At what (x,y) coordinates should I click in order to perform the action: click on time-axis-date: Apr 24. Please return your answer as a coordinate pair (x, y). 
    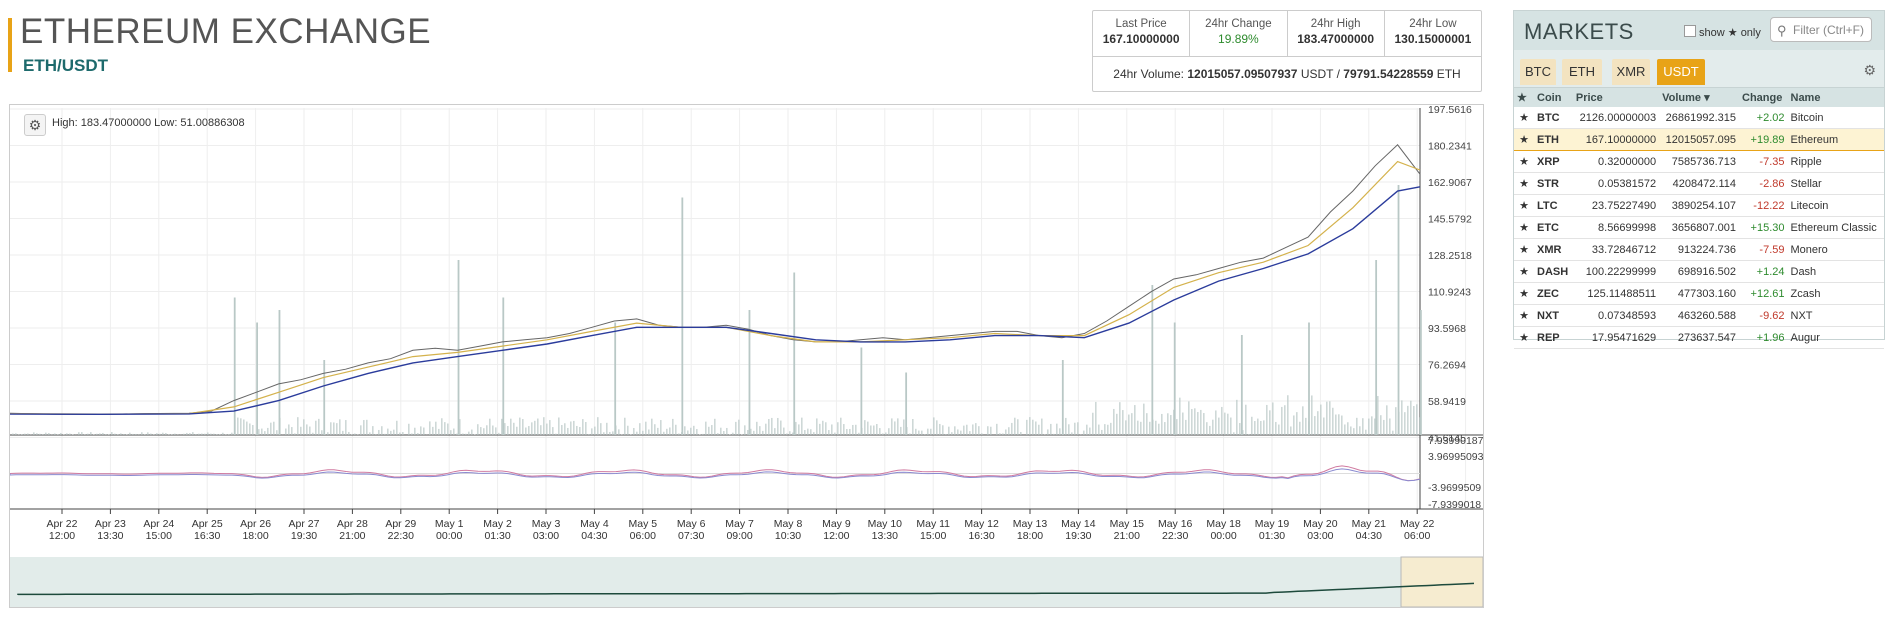
    Looking at the image, I should click on (158, 524).